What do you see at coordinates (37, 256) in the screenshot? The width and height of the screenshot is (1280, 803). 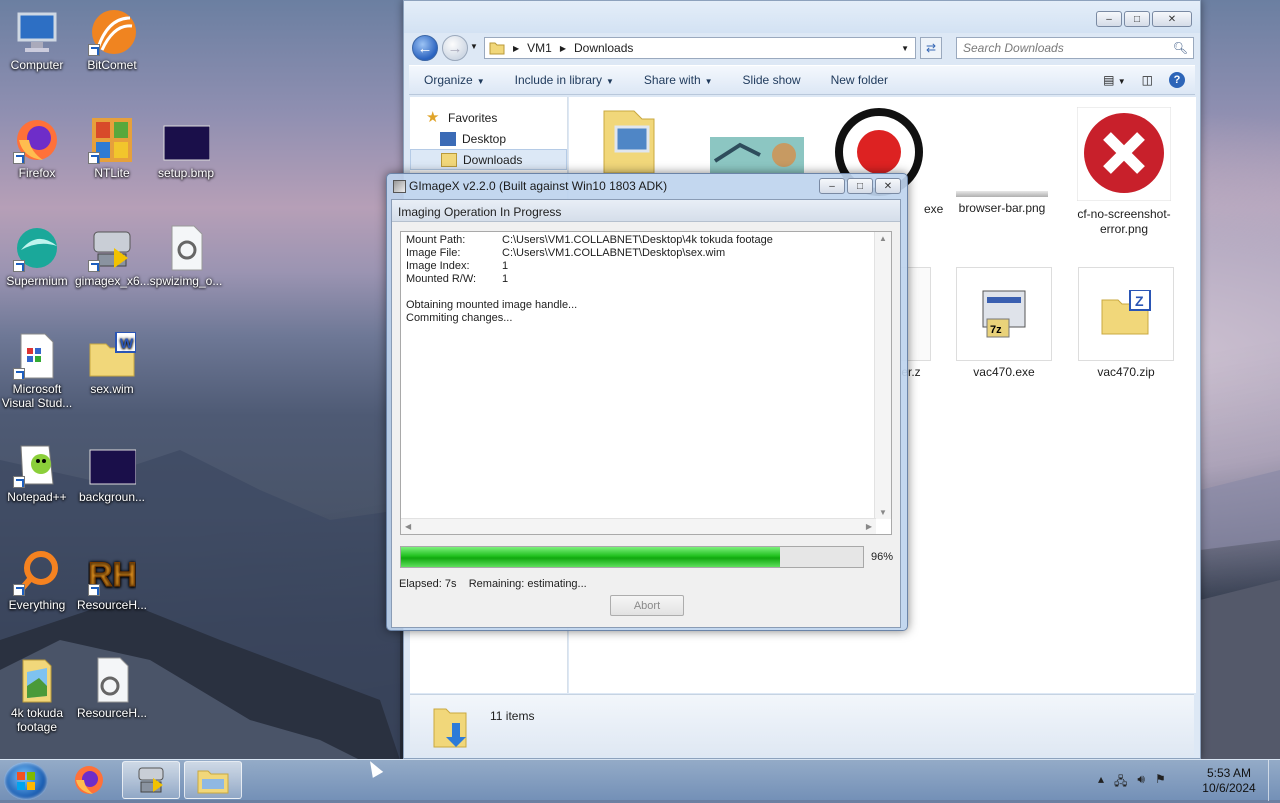 I see `desktop-icon-supermium: Supermium` at bounding box center [37, 256].